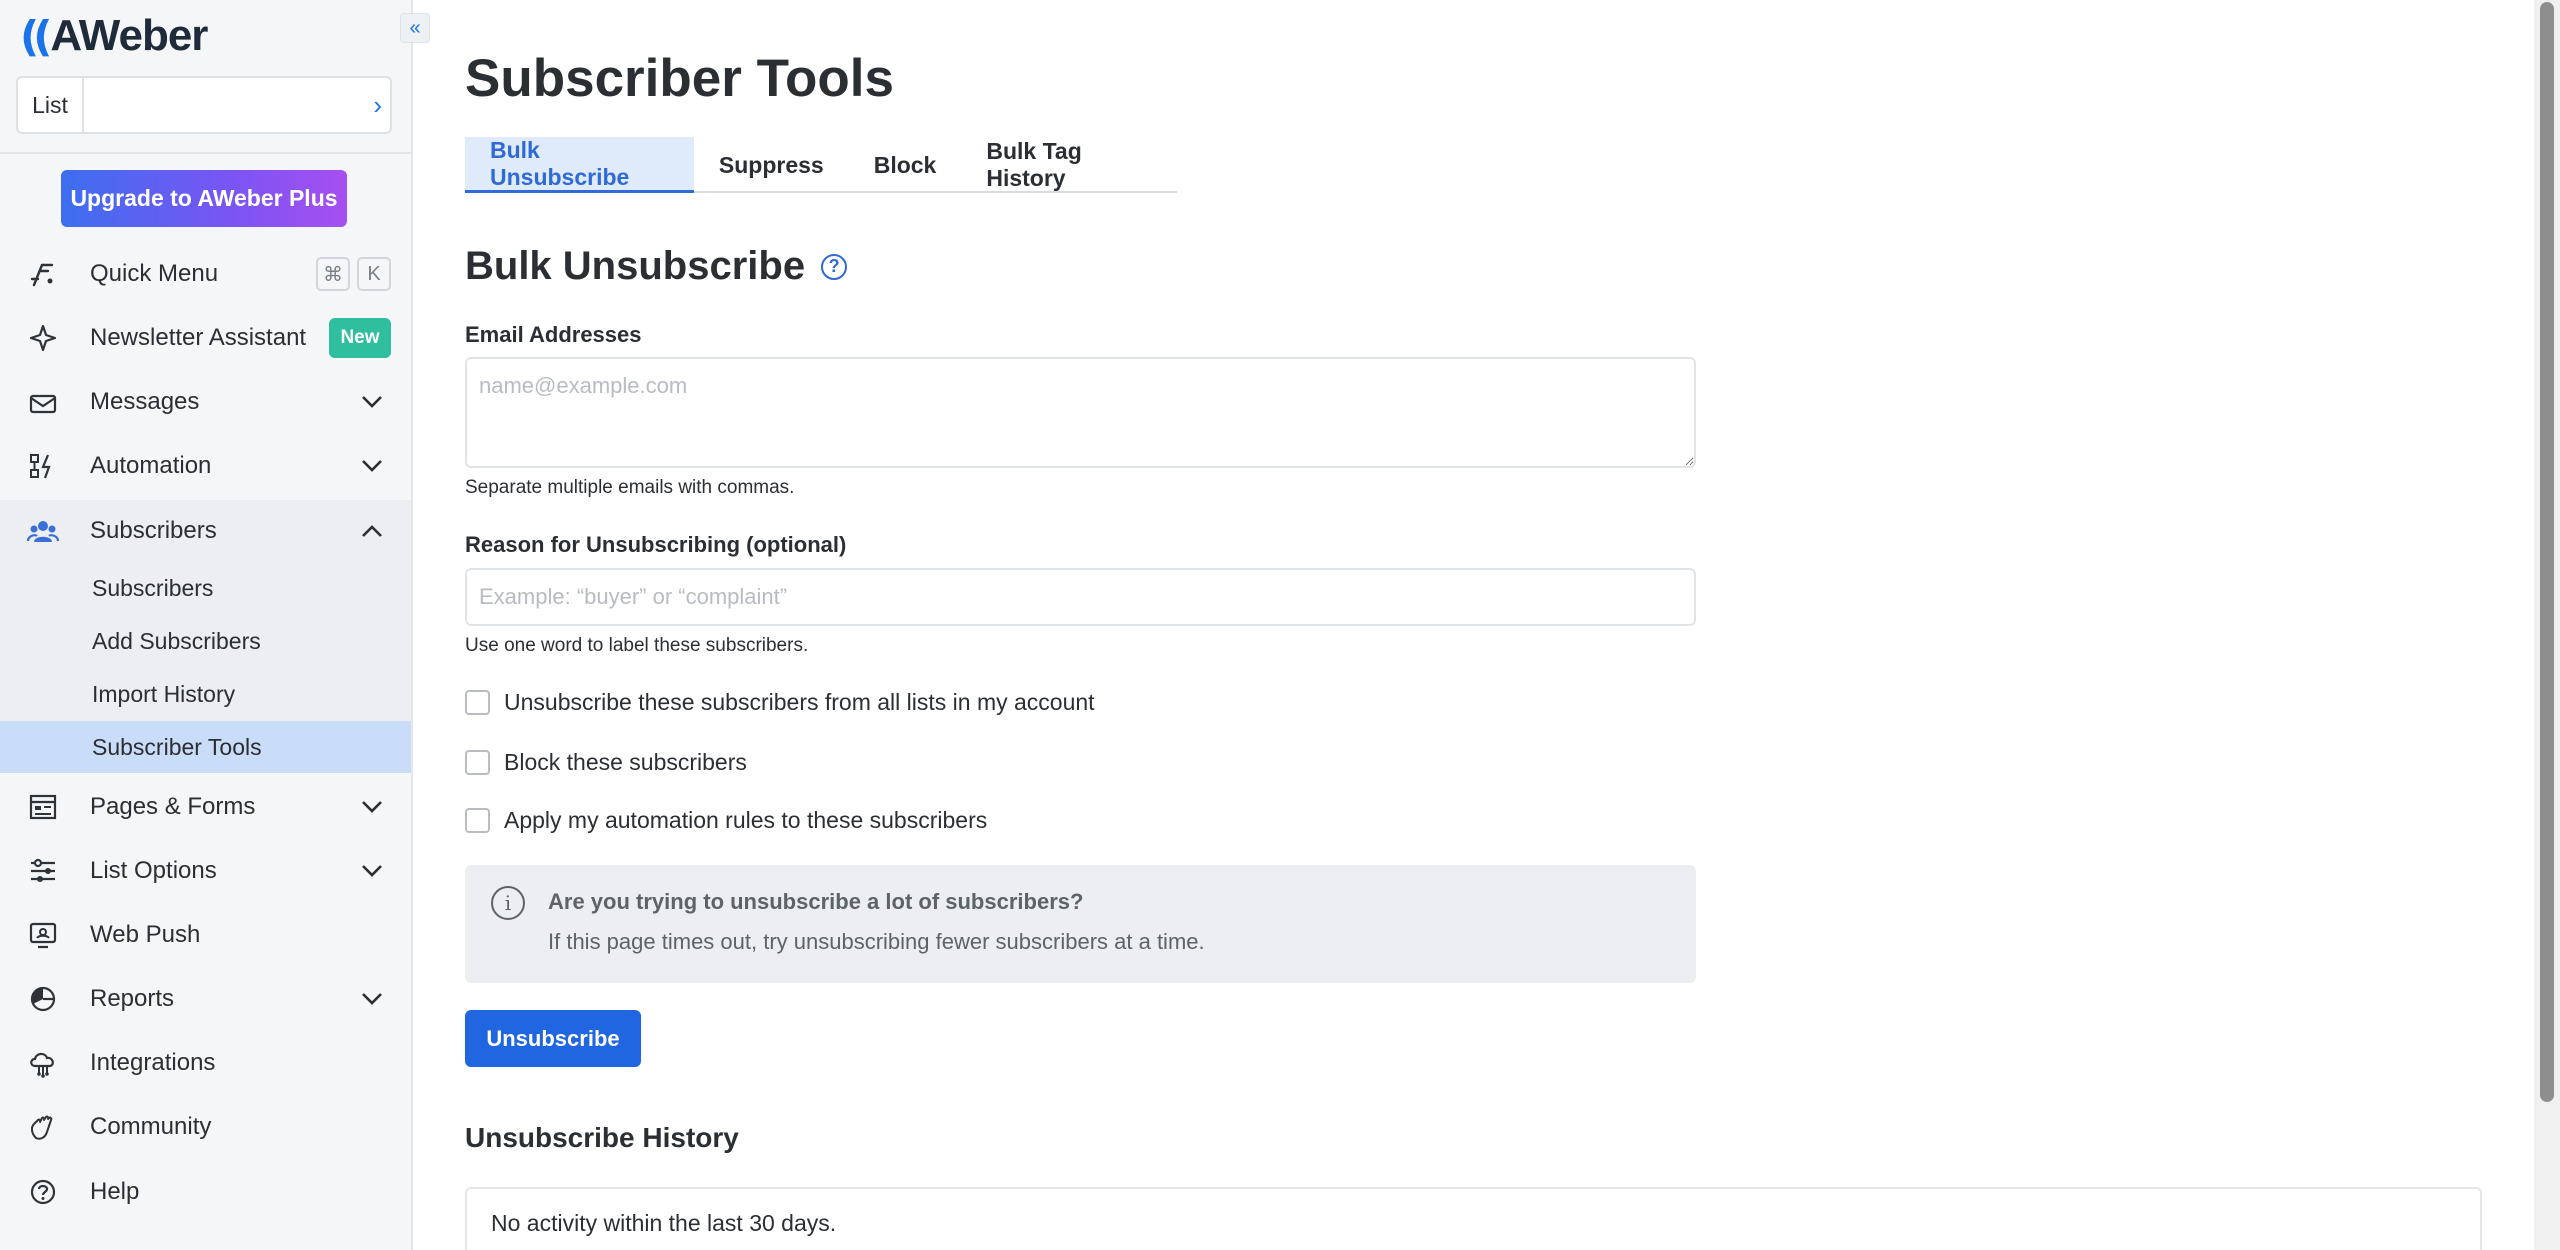 The image size is (2560, 1250). What do you see at coordinates (664, 1223) in the screenshot?
I see `history-empty-text: No activity within the last 30 days.` at bounding box center [664, 1223].